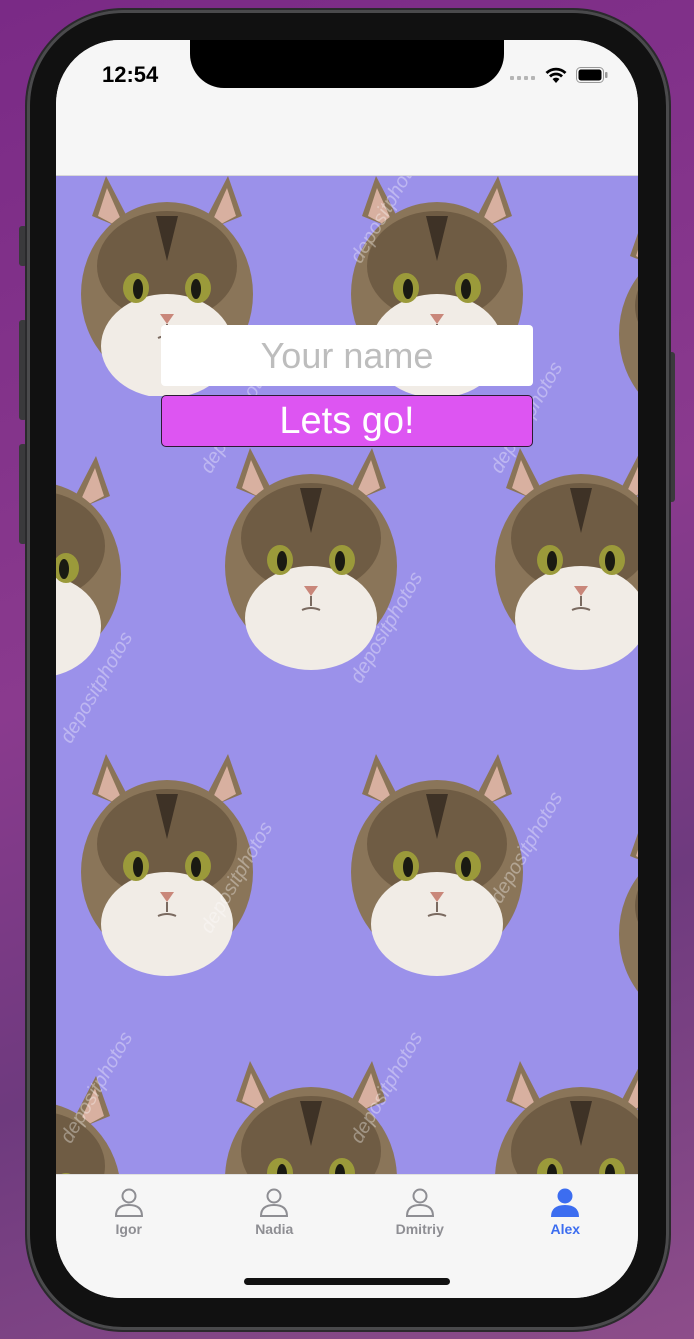  I want to click on tab-label: Igor, so click(128, 1229).